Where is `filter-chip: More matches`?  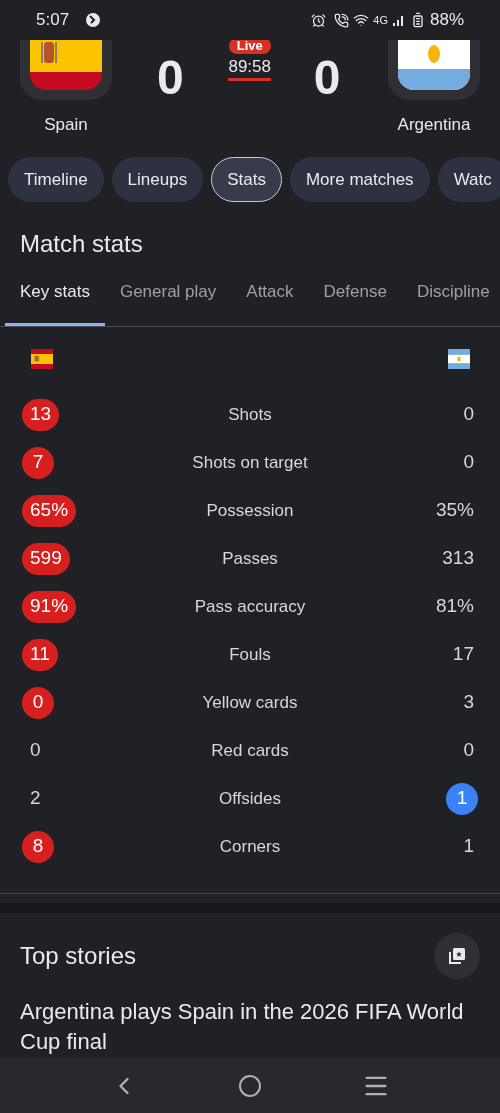 filter-chip: More matches is located at coordinates (359, 179).